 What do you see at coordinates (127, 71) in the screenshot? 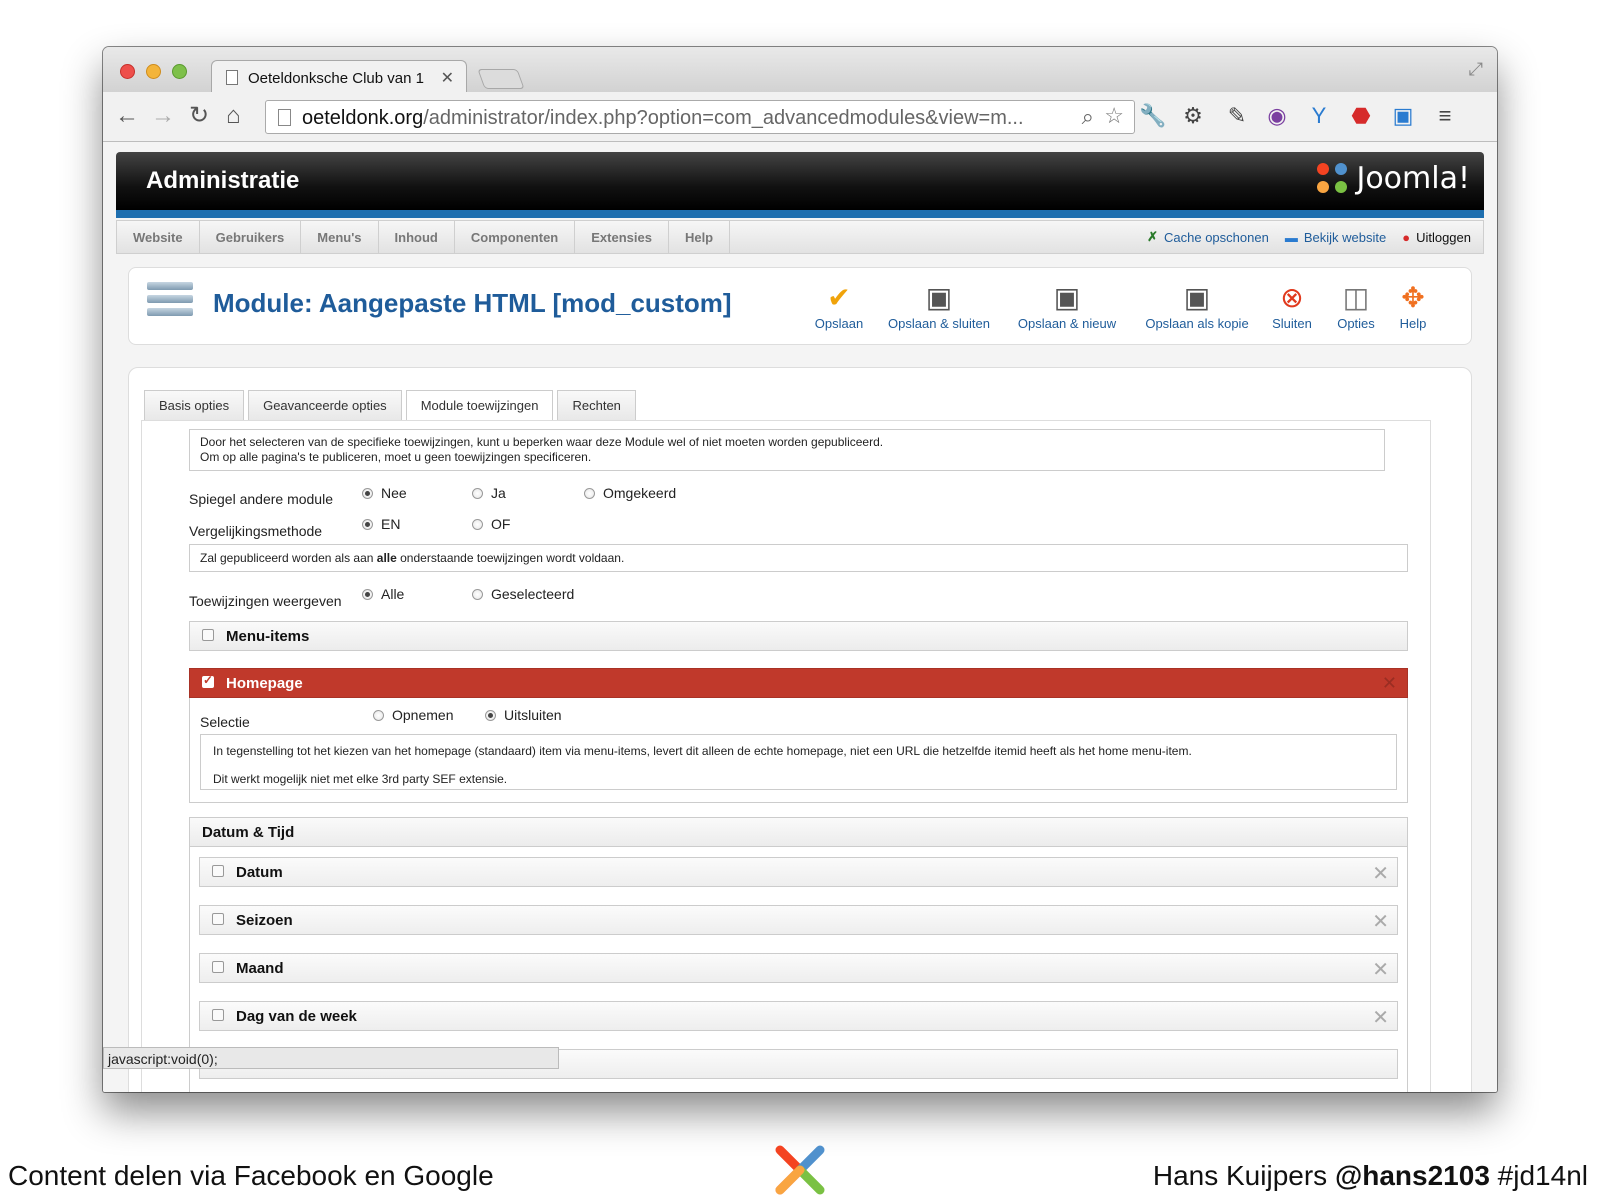
I see `close-window-button` at bounding box center [127, 71].